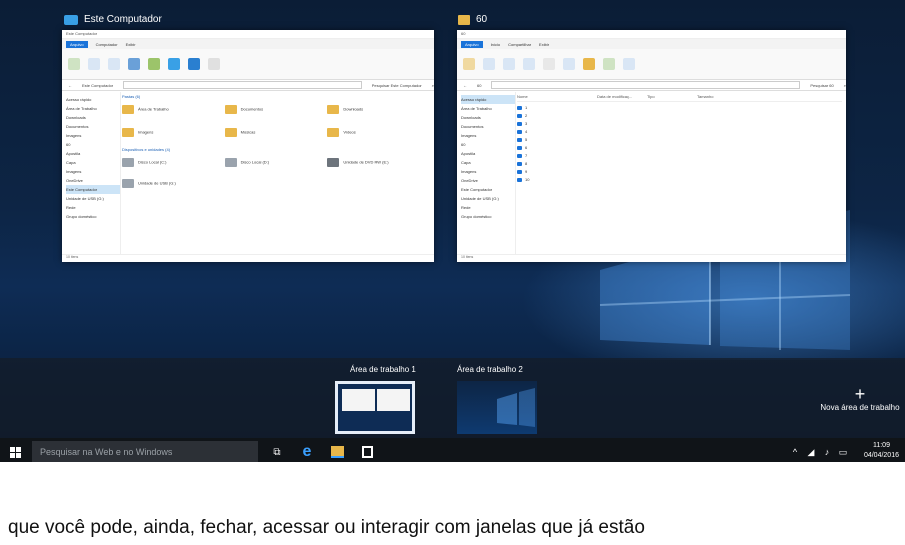 This screenshot has width=905, height=545. Describe the element at coordinates (214, 64) in the screenshot. I see `uninstall-icon` at that location.